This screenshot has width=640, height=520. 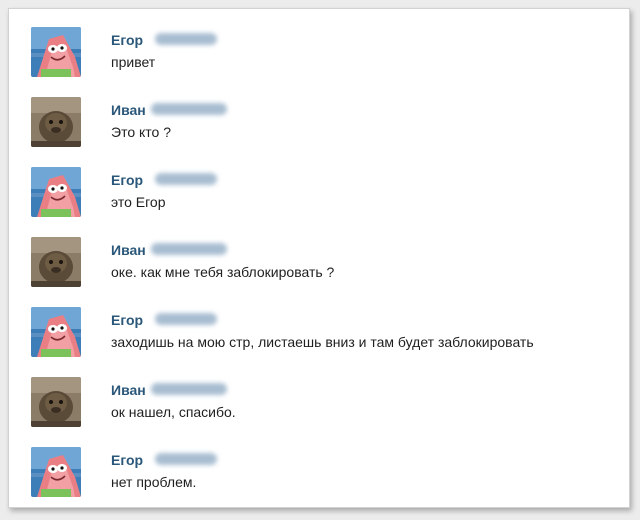 What do you see at coordinates (326, 123) in the screenshot?
I see `message-item: Иван Это кто ?` at bounding box center [326, 123].